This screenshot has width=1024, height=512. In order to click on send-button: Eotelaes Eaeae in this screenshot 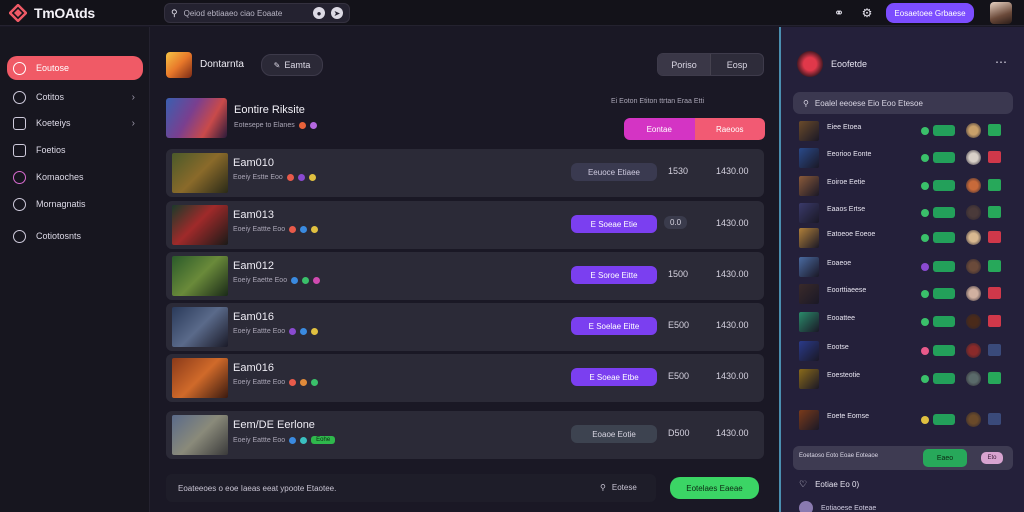, I will do `click(714, 488)`.